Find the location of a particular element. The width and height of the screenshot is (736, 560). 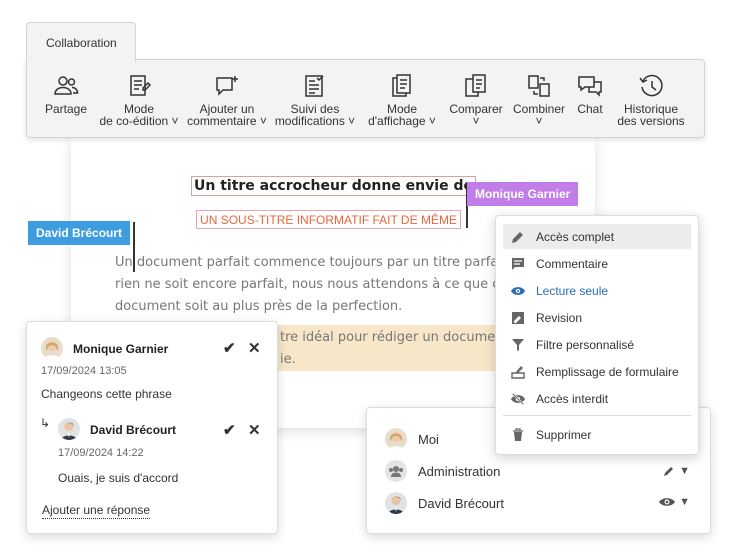

version-history-button: Historique des versions is located at coordinates (651, 99).